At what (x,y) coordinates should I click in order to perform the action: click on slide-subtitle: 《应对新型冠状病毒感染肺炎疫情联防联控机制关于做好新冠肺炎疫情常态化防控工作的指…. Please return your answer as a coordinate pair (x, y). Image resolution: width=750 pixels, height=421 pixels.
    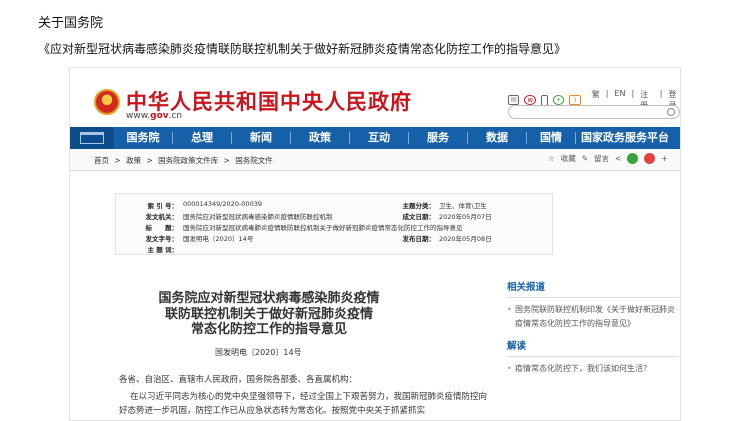
    Looking at the image, I should click on (302, 49).